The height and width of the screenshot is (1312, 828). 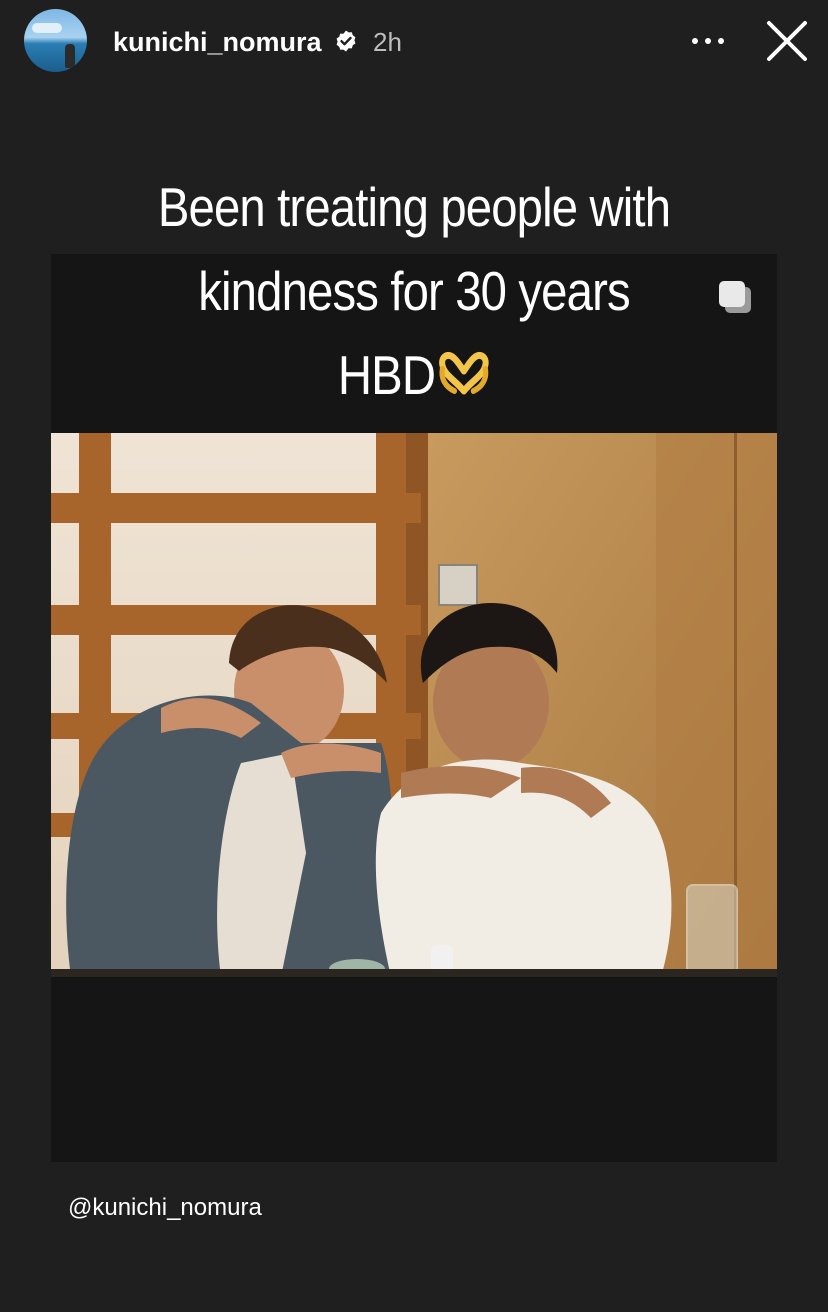 I want to click on caption-line-3-text: HBD, so click(x=386, y=375).